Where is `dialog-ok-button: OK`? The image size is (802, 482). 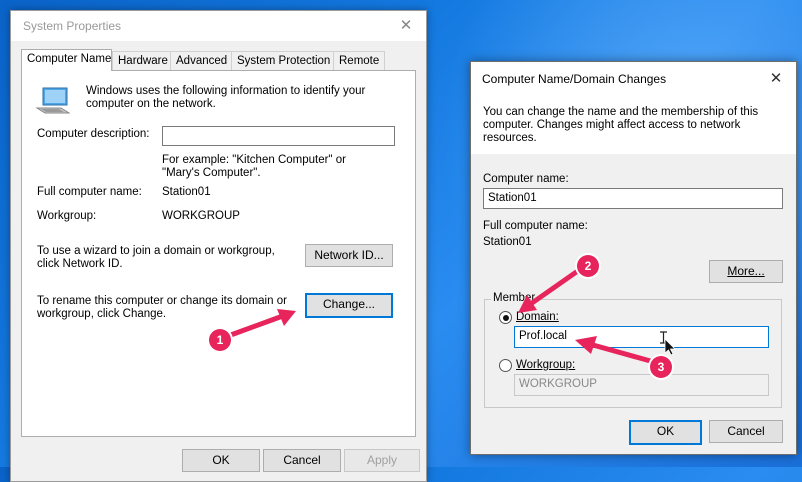
dialog-ok-button: OK is located at coordinates (665, 432).